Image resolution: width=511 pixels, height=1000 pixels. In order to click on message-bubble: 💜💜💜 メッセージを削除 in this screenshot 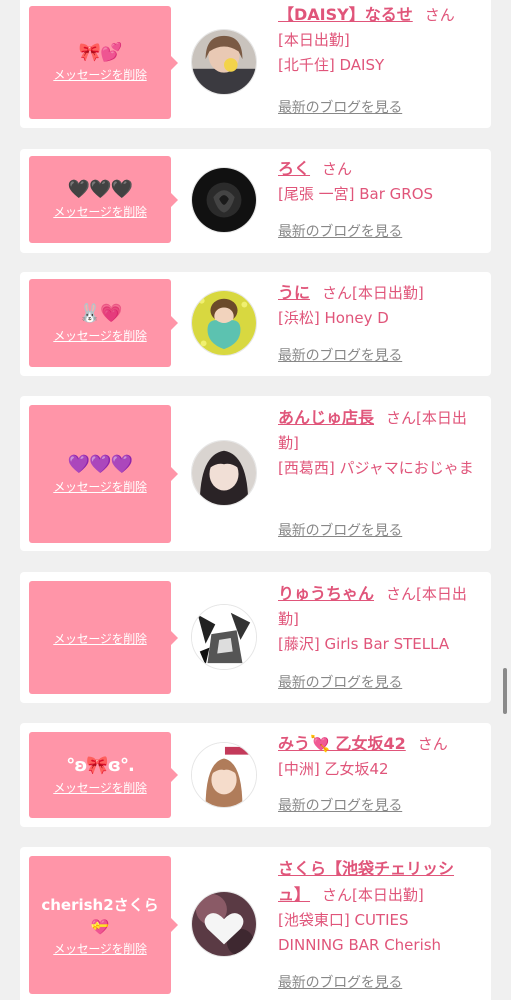, I will do `click(103, 474)`.